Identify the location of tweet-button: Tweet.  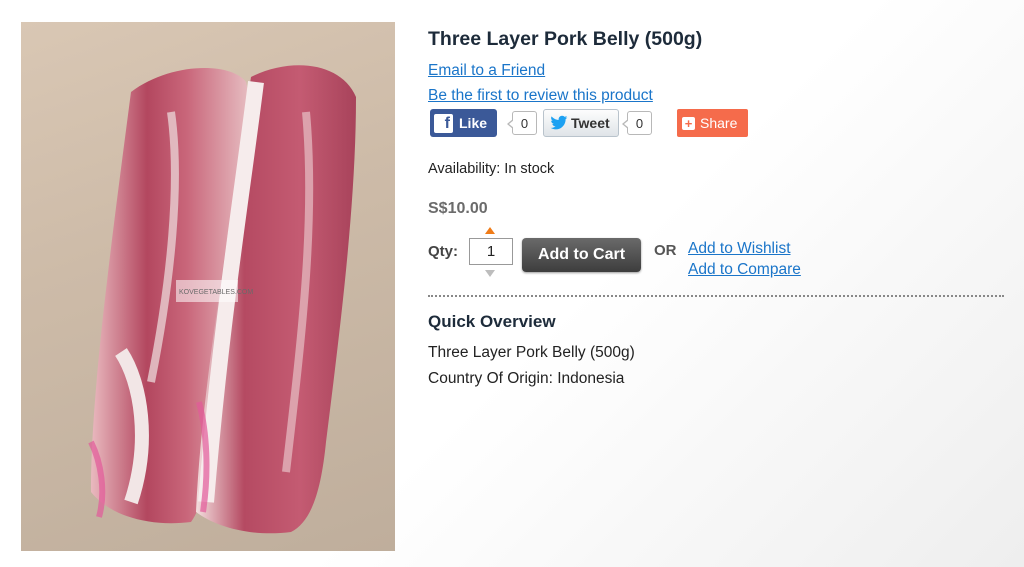
(581, 123).